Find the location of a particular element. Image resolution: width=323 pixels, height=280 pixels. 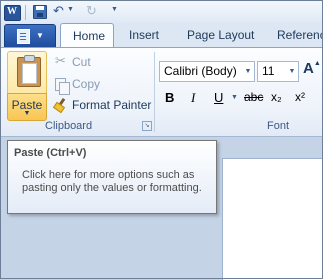

redo-icon: ↻ is located at coordinates (91, 11).